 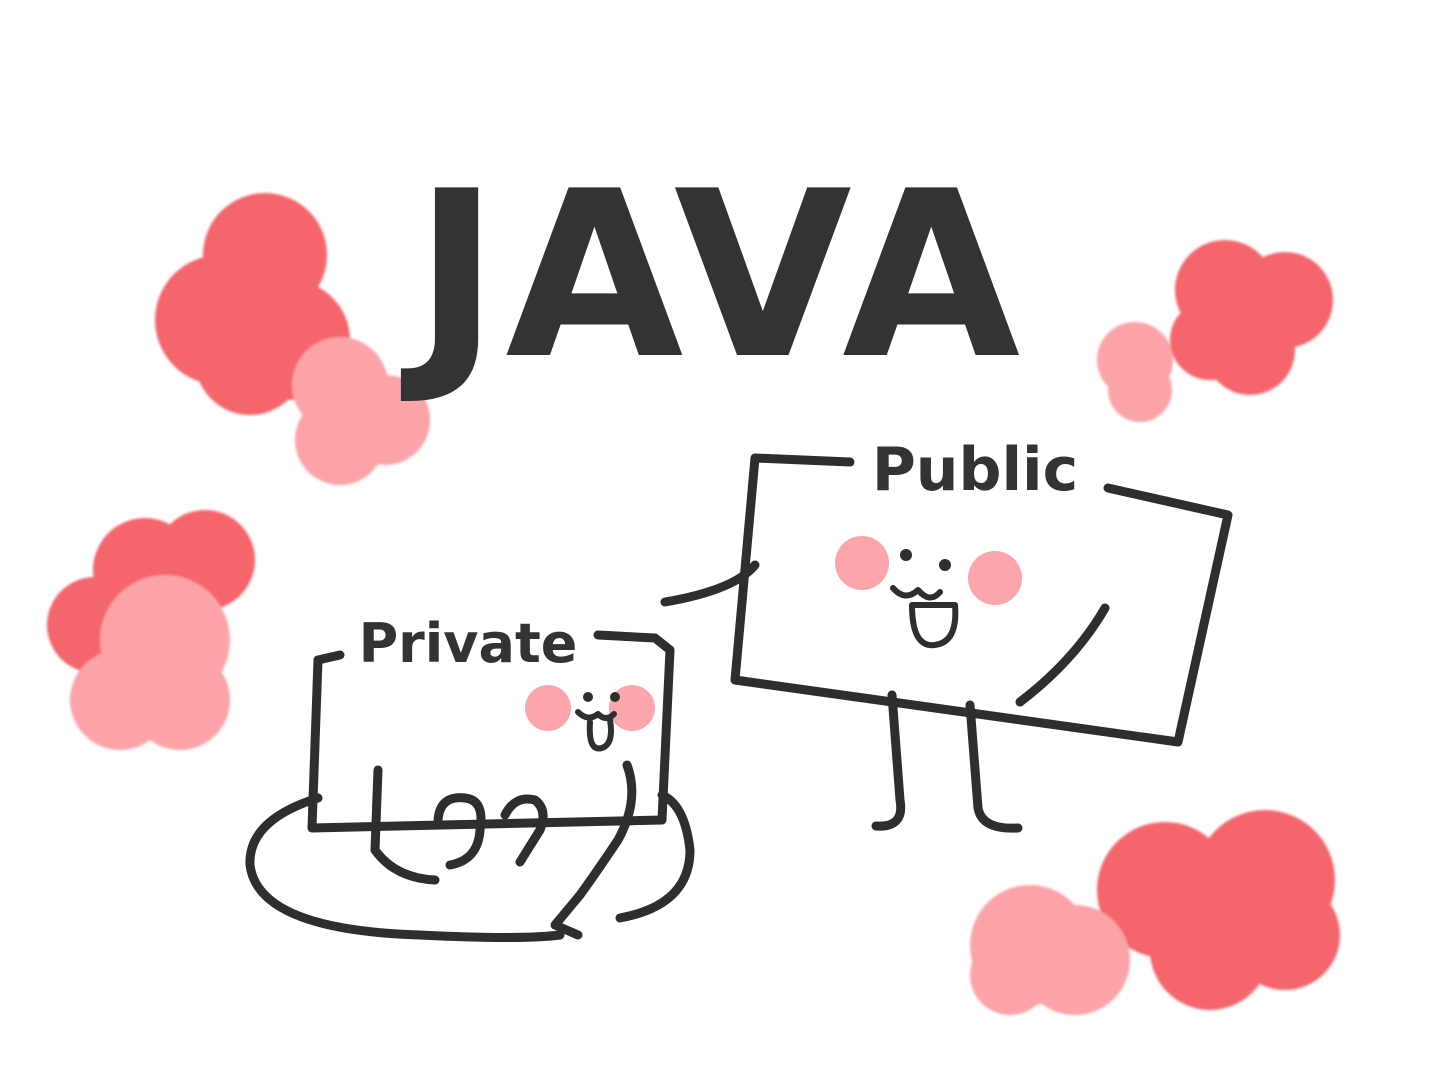 I want to click on blob-cluster-bottom-right, so click(x=1155, y=912).